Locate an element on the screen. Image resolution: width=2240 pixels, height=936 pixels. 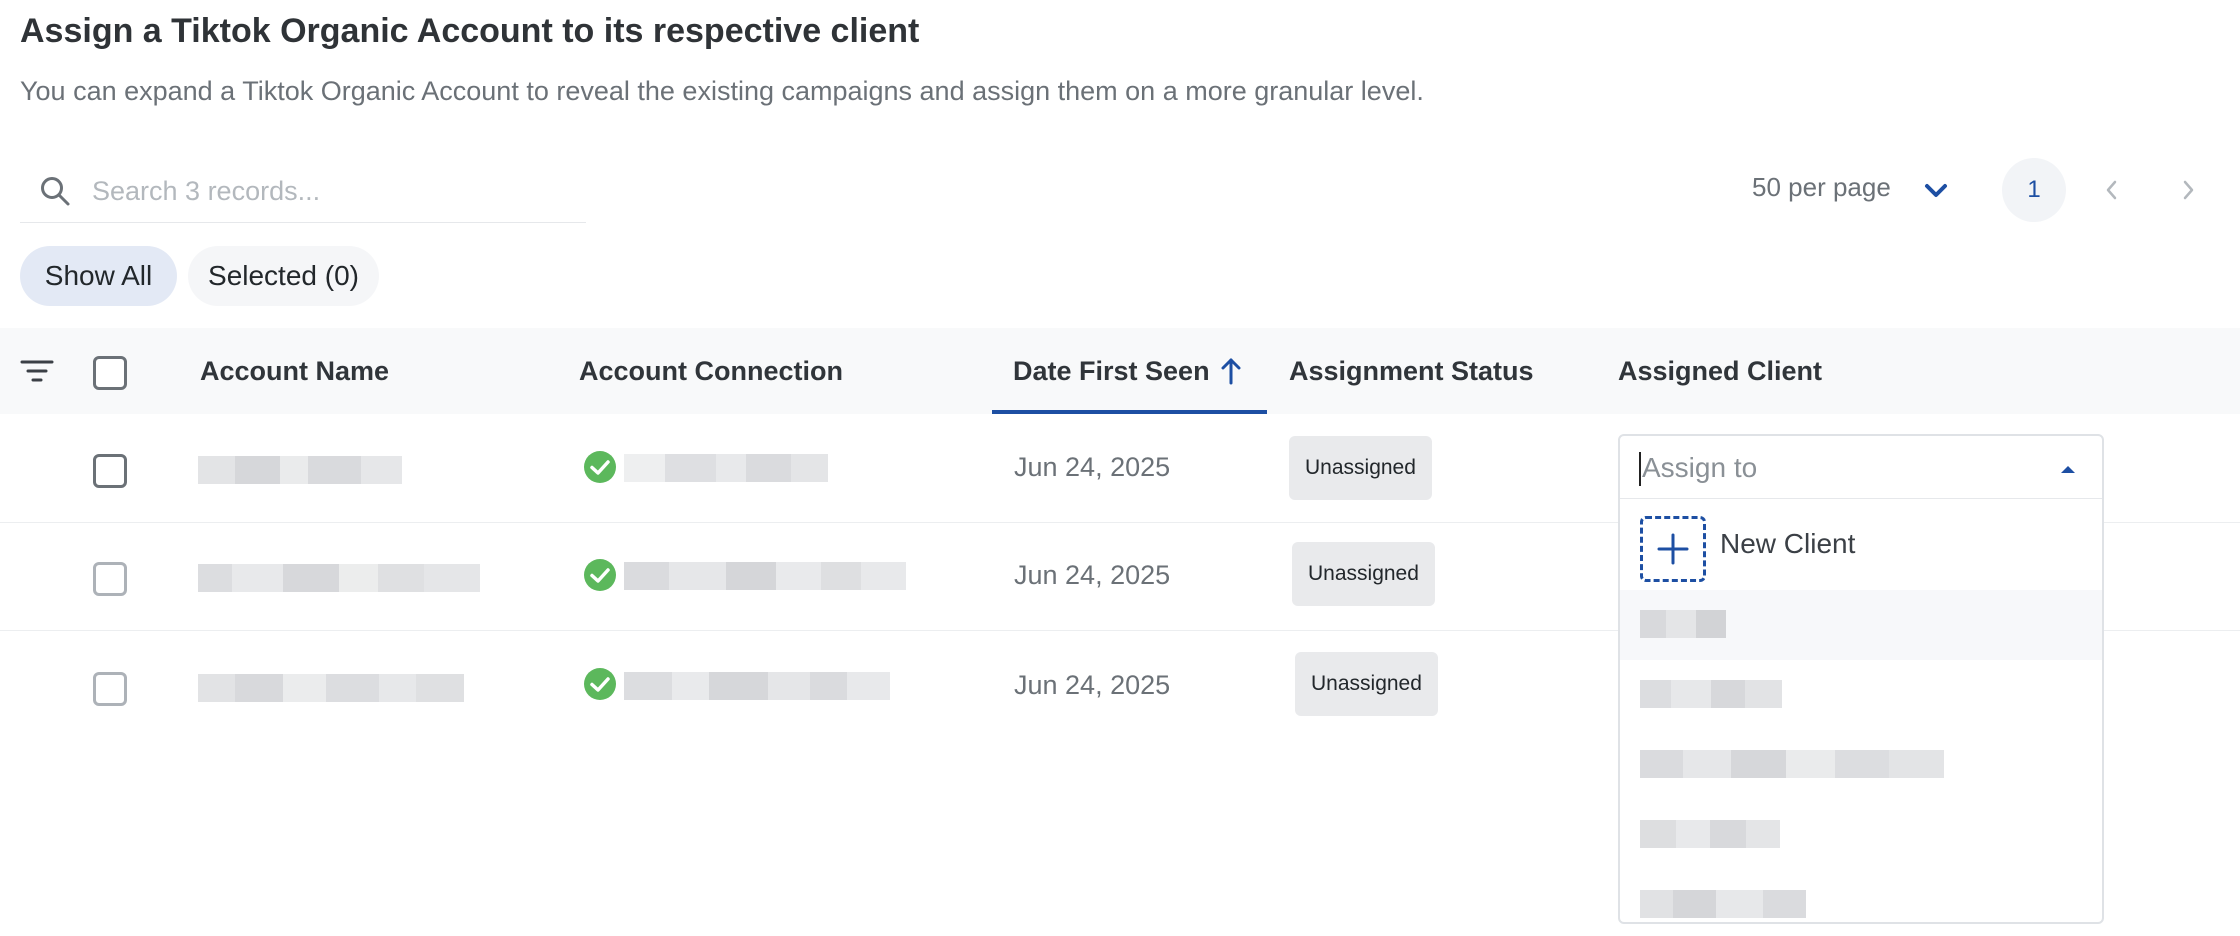
caret-up-icon is located at coordinates (2068, 469).